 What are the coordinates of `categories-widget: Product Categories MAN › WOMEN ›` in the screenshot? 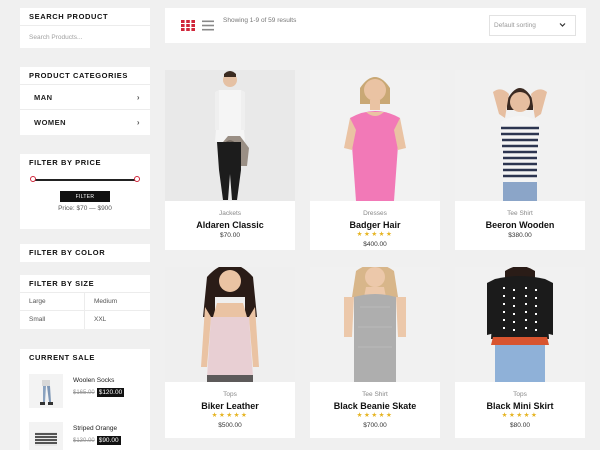 It's located at (85, 101).